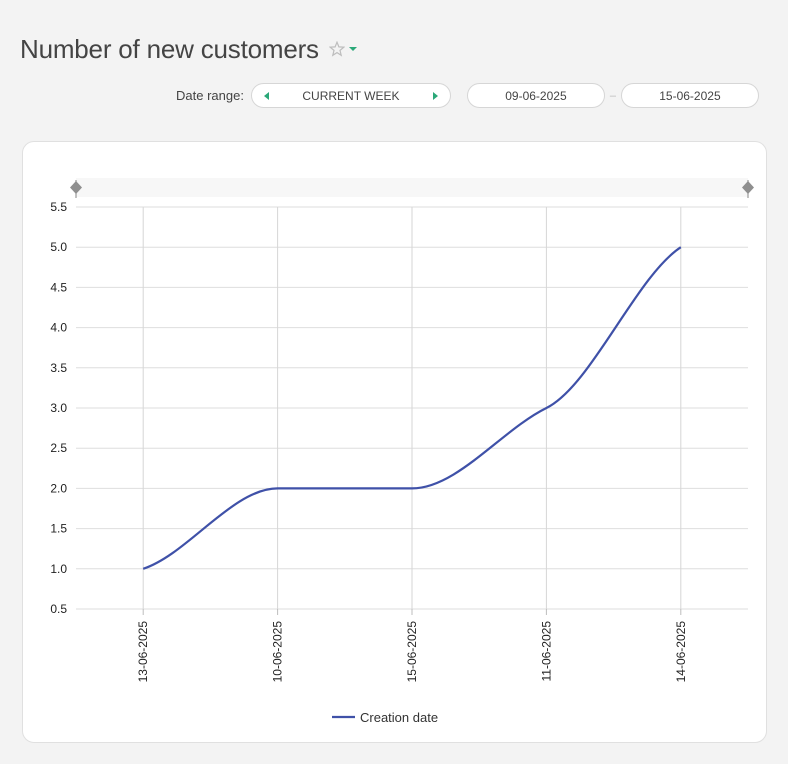  What do you see at coordinates (681, 652) in the screenshot?
I see `x-tick-label: 14-06-2025` at bounding box center [681, 652].